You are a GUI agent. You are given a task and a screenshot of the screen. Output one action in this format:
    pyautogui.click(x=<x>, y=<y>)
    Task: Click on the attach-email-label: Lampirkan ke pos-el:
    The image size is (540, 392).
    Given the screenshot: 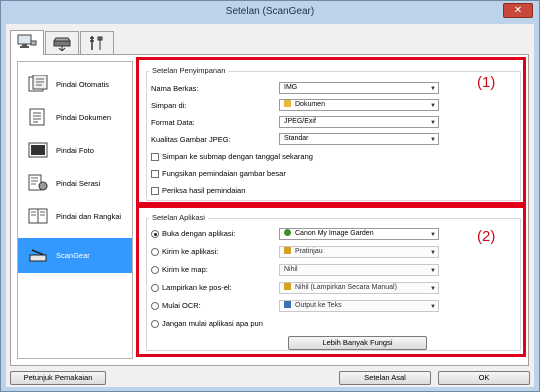 What is the action you would take?
    pyautogui.click(x=197, y=287)
    